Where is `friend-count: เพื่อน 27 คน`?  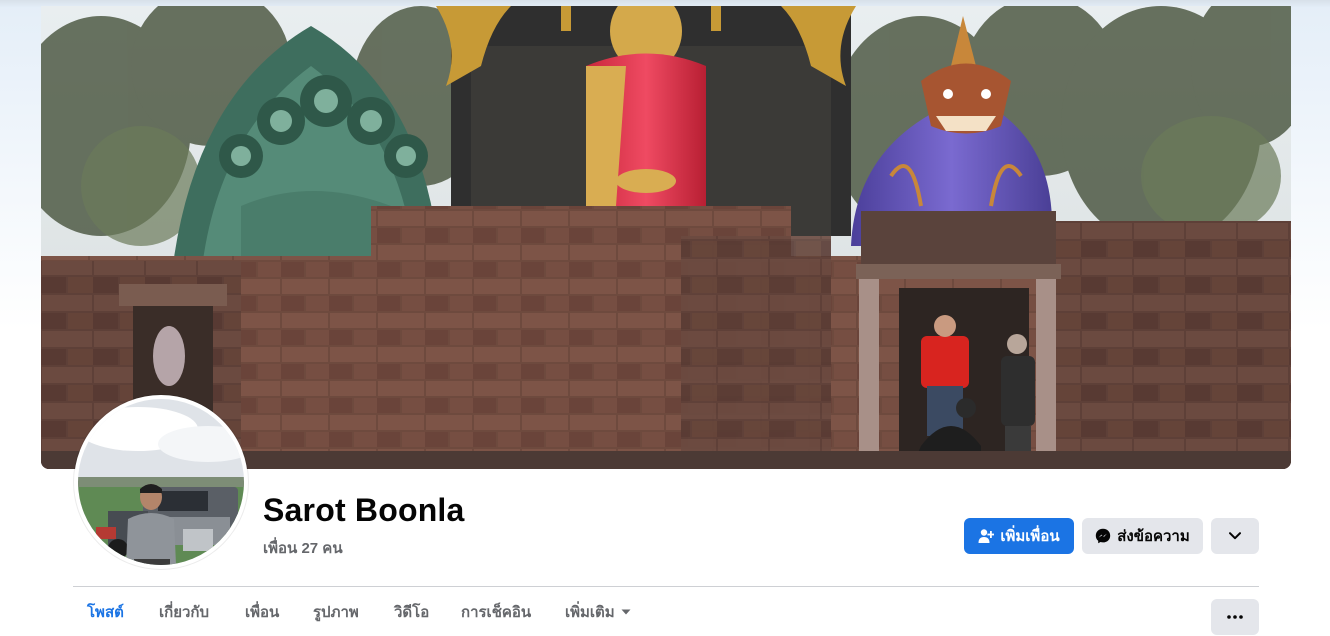 friend-count: เพื่อน 27 คน is located at coordinates (303, 548).